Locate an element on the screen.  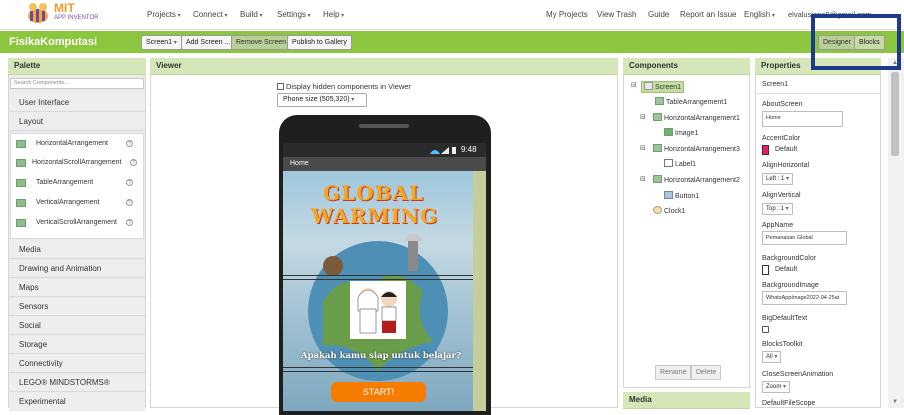
scrollbar-thumb is located at coordinates (895, 114).